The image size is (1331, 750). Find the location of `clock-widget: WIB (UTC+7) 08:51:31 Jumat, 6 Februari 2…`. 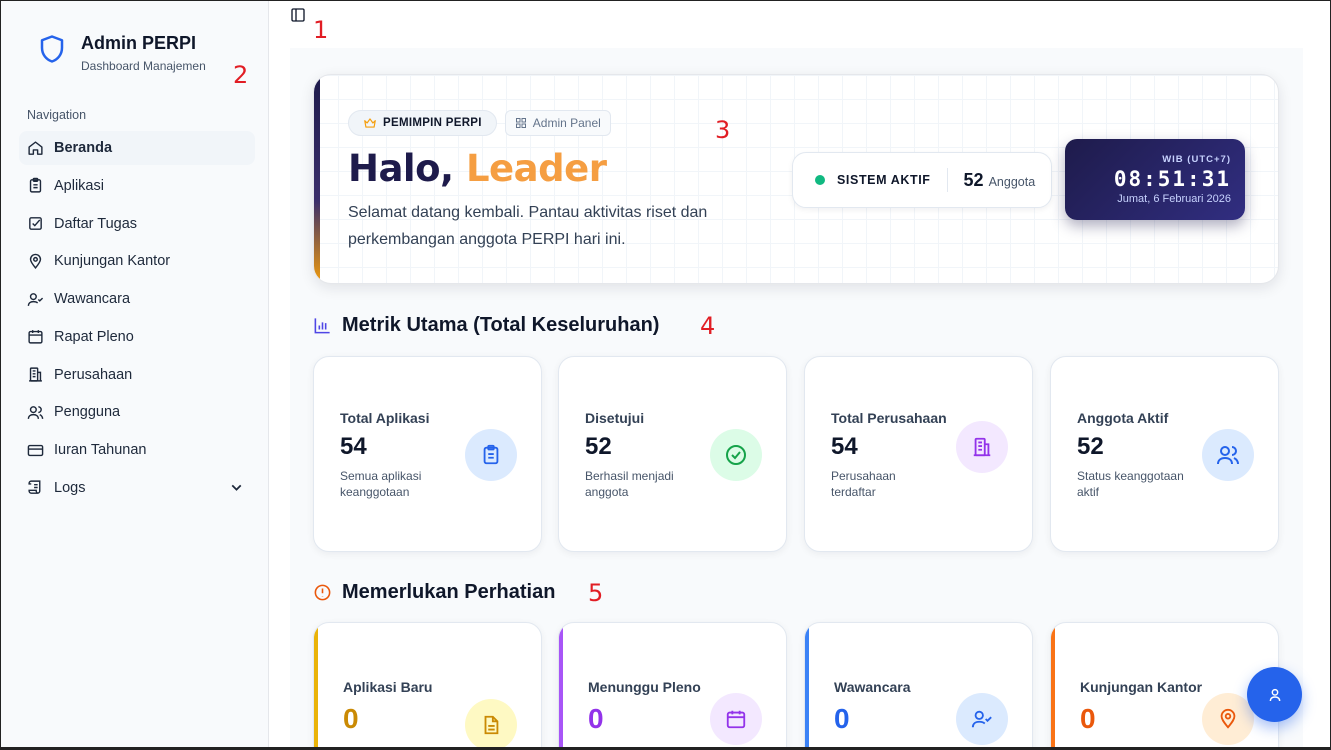

clock-widget: WIB (UTC+7) 08:51:31 Jumat, 6 Februari 2… is located at coordinates (1155, 179).